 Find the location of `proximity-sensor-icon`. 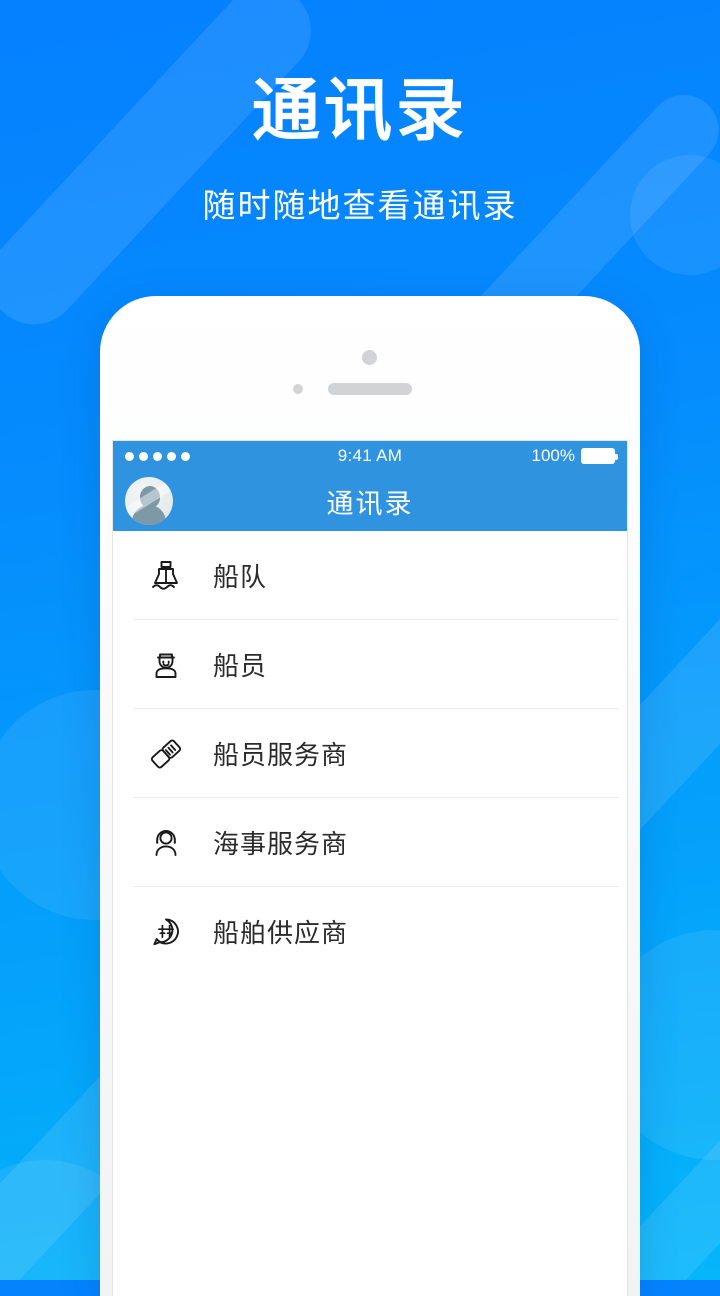

proximity-sensor-icon is located at coordinates (298, 389).